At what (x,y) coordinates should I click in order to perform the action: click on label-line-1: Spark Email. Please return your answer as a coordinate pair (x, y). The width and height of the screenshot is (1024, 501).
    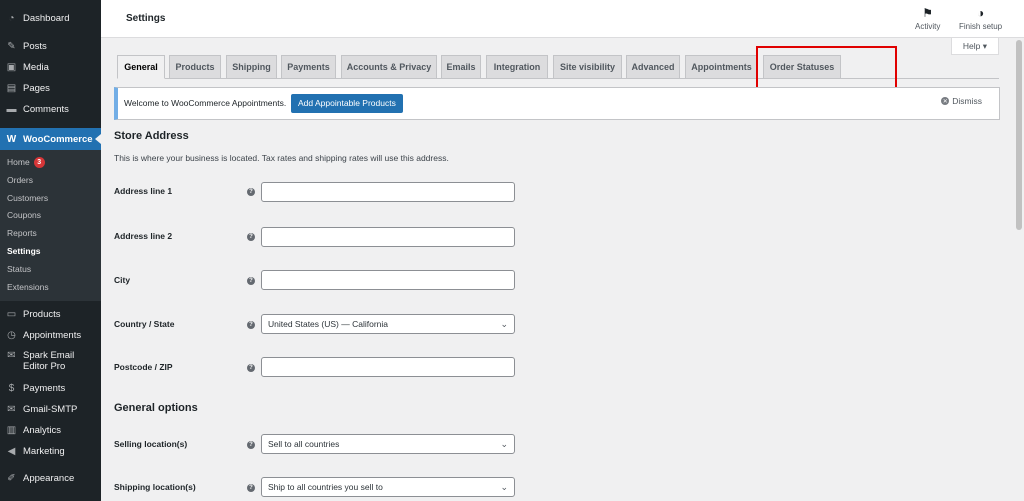
    Looking at the image, I should click on (49, 356).